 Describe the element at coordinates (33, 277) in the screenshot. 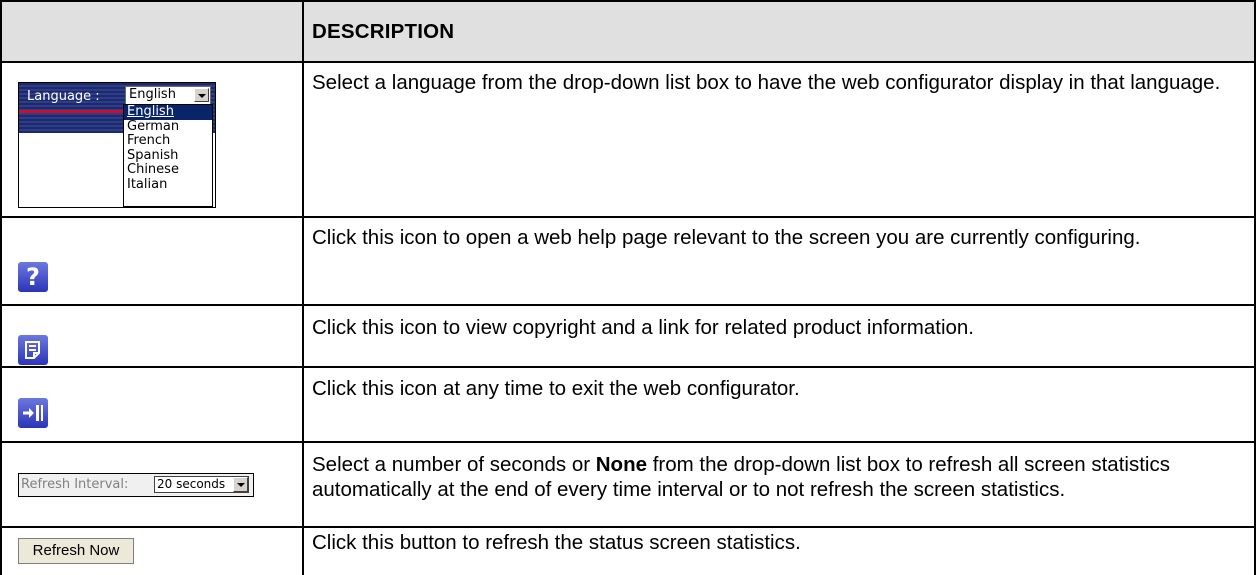

I see `help-icon: ?` at that location.